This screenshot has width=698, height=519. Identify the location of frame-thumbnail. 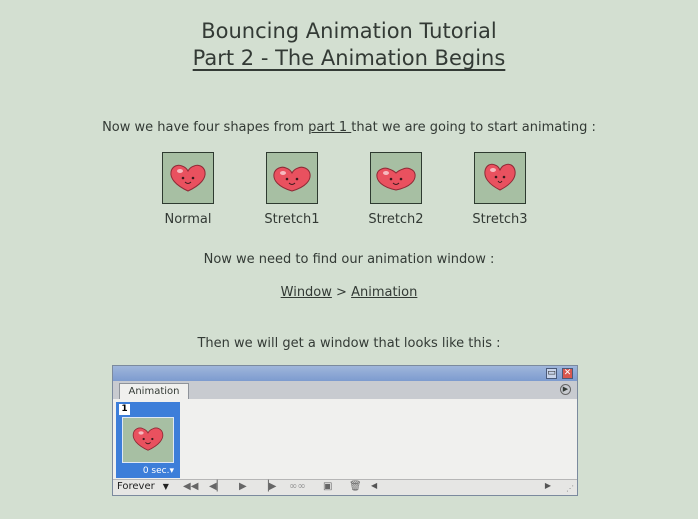
(148, 440).